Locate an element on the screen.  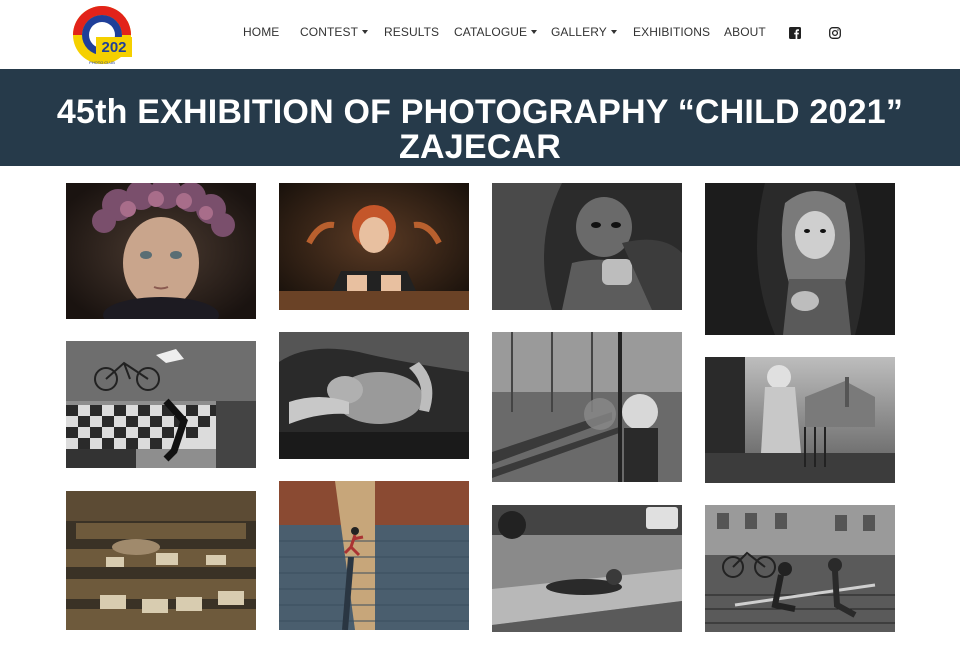
photo-girl-headscarf is located at coordinates (800, 259).